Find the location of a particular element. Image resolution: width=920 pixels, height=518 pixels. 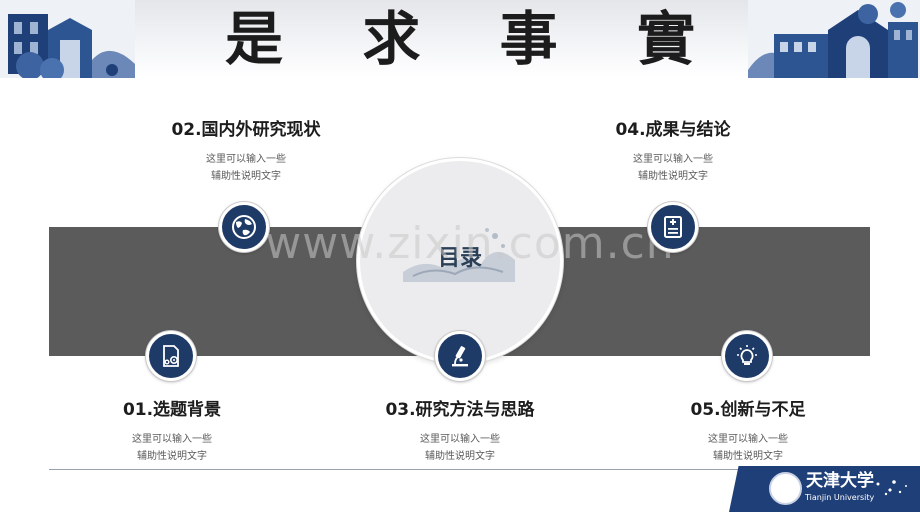

item-title-04: 04.成果与结论 is located at coordinates (673, 130).